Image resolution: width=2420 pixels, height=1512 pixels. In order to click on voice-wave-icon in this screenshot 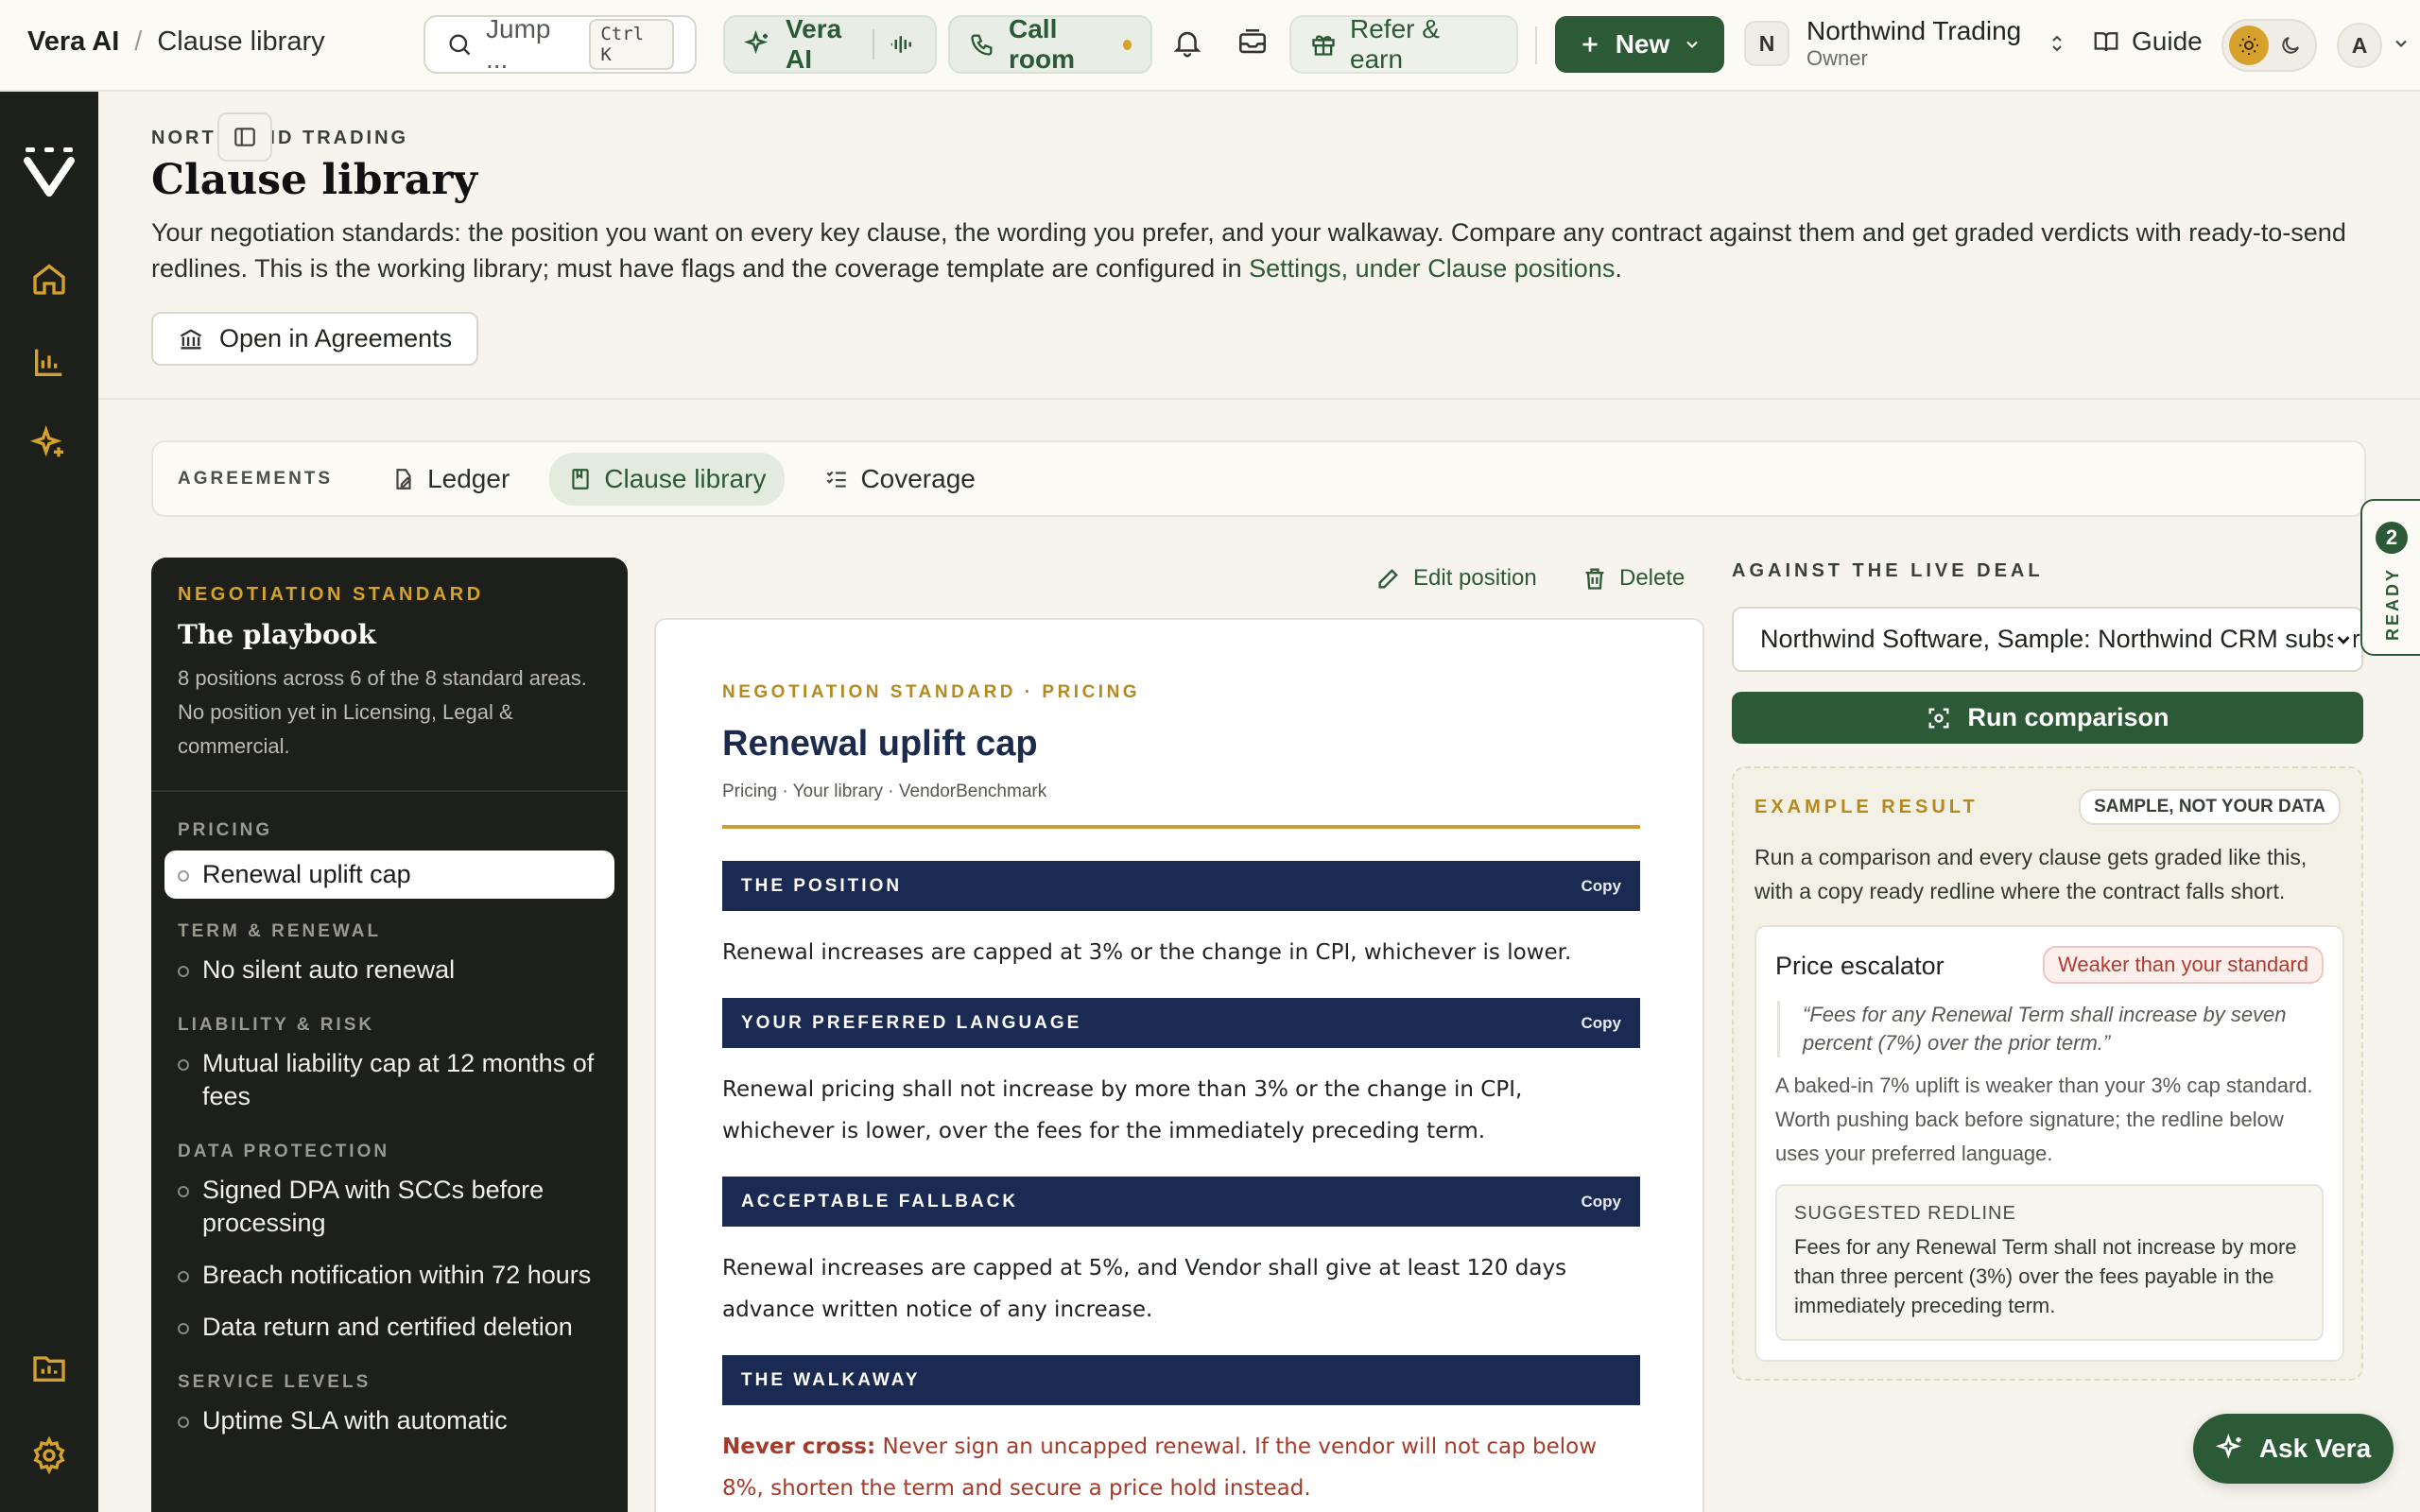, I will do `click(902, 44)`.